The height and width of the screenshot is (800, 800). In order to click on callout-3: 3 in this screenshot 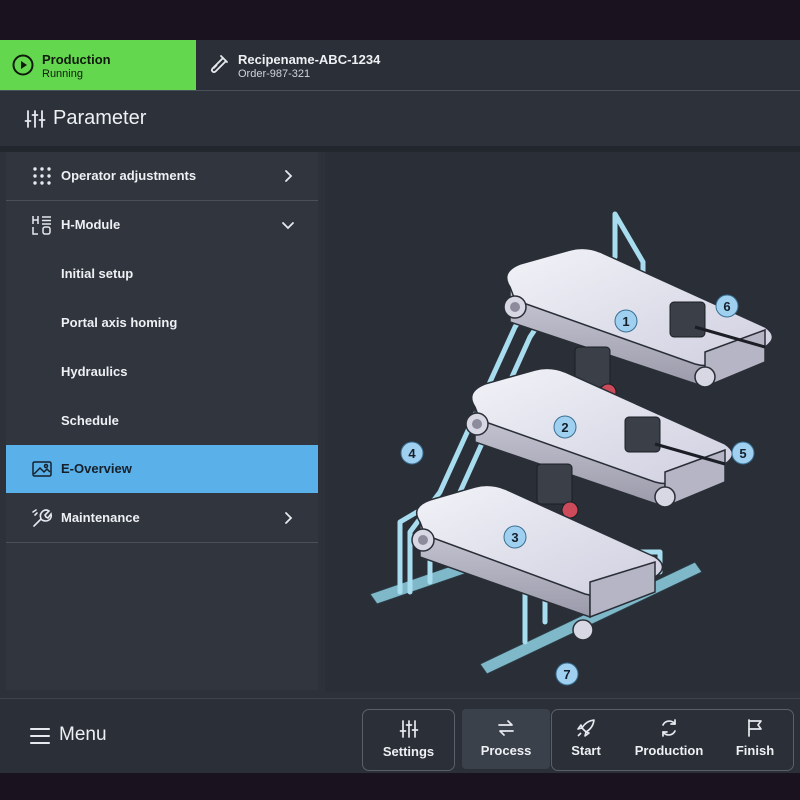, I will do `click(515, 537)`.